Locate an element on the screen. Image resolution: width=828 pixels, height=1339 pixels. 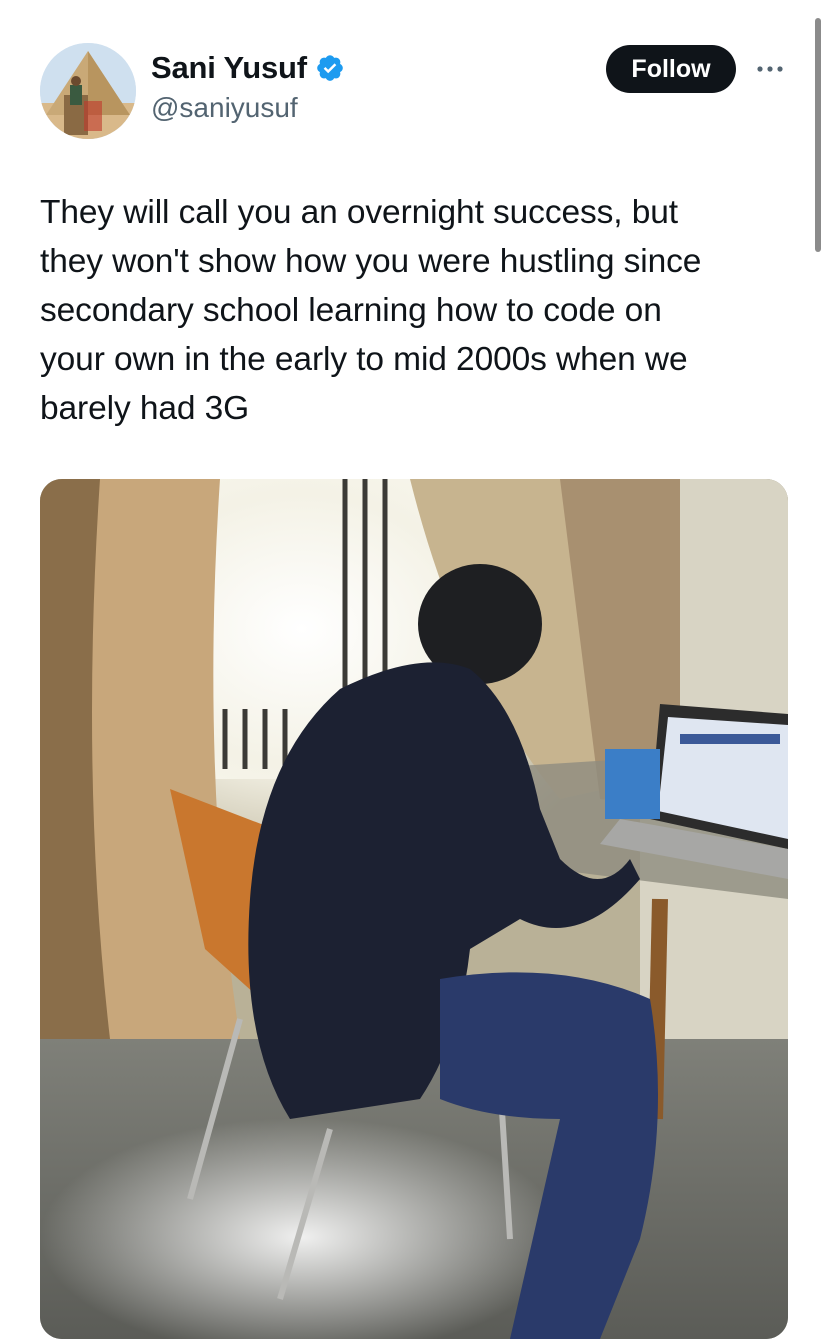
scrollbar is located at coordinates (818, 135).